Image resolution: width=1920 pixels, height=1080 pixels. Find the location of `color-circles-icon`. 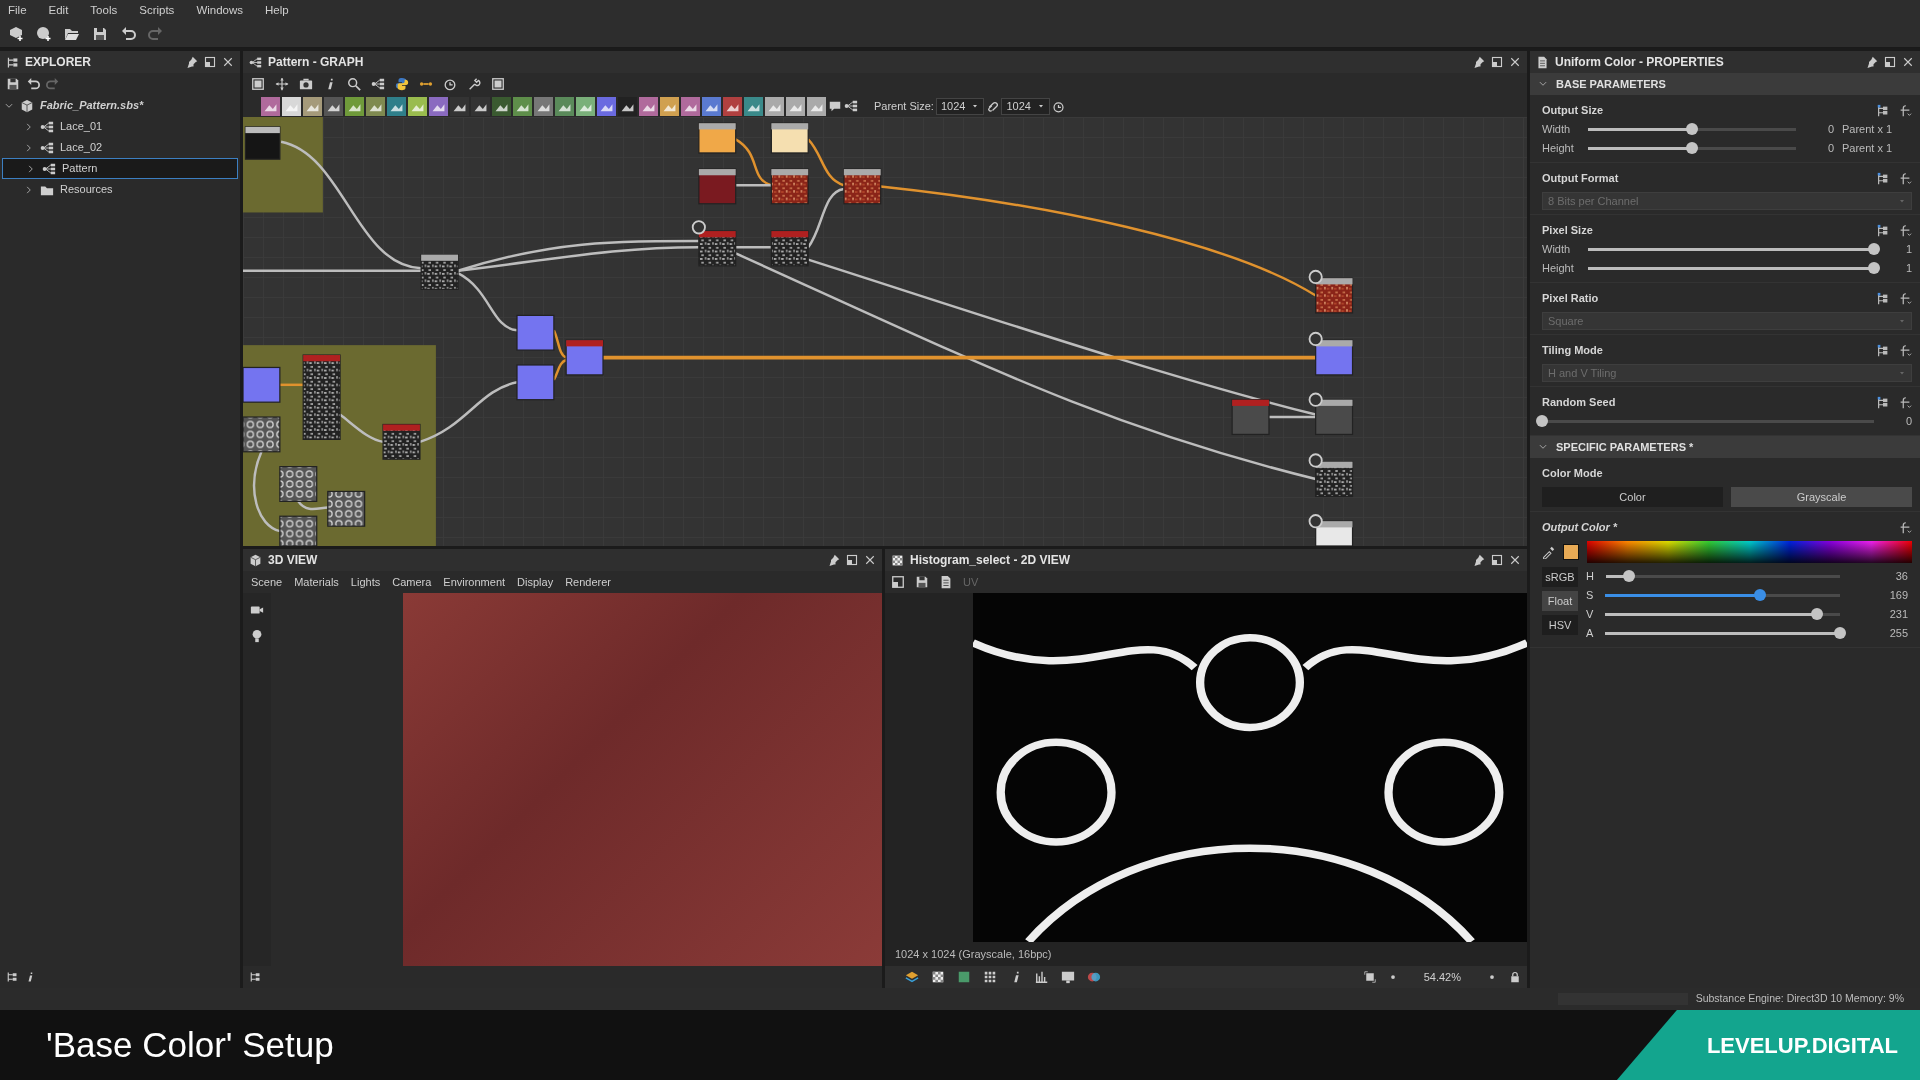

color-circles-icon is located at coordinates (1094, 977).